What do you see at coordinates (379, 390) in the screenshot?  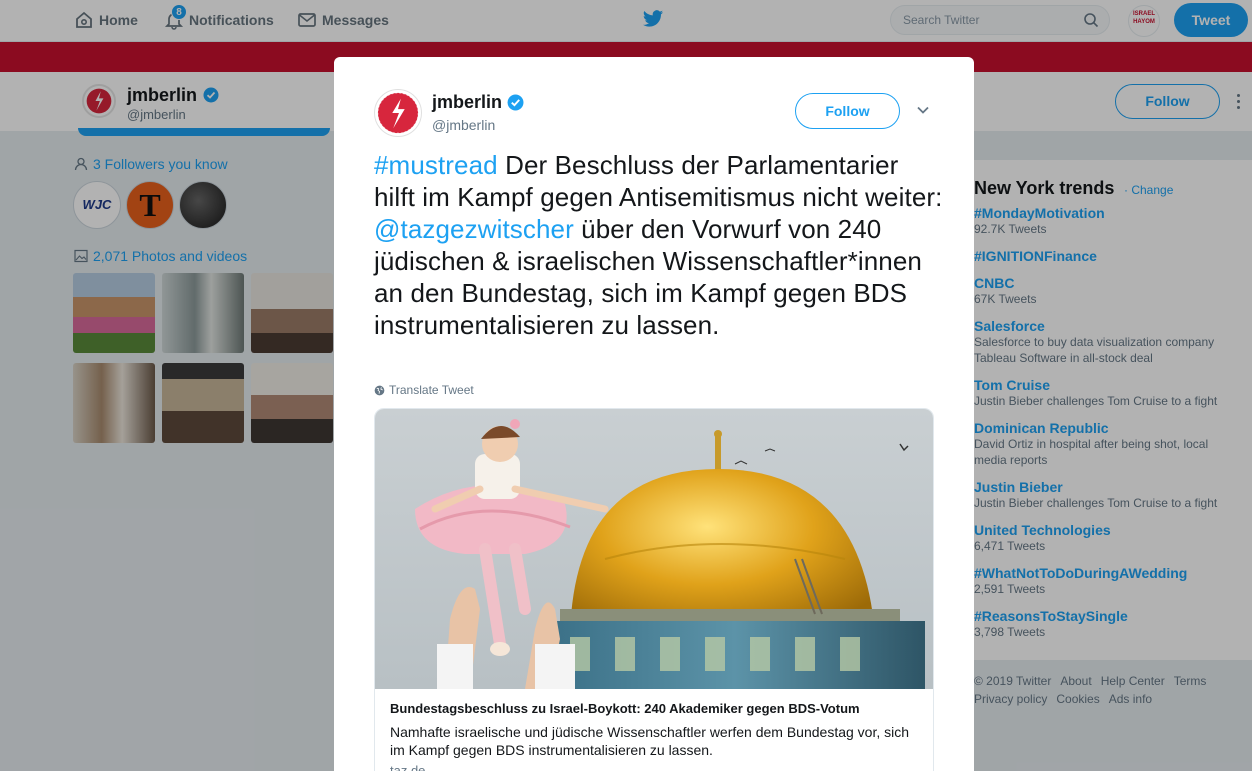 I see `globe-icon` at bounding box center [379, 390].